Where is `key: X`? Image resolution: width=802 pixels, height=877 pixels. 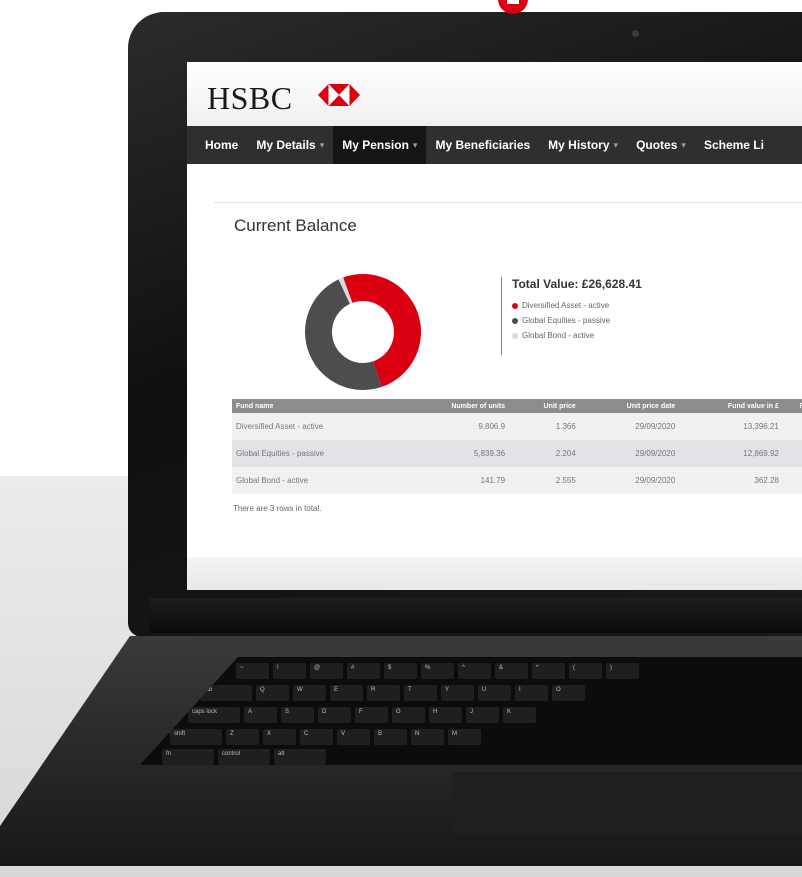
key: X is located at coordinates (279, 737).